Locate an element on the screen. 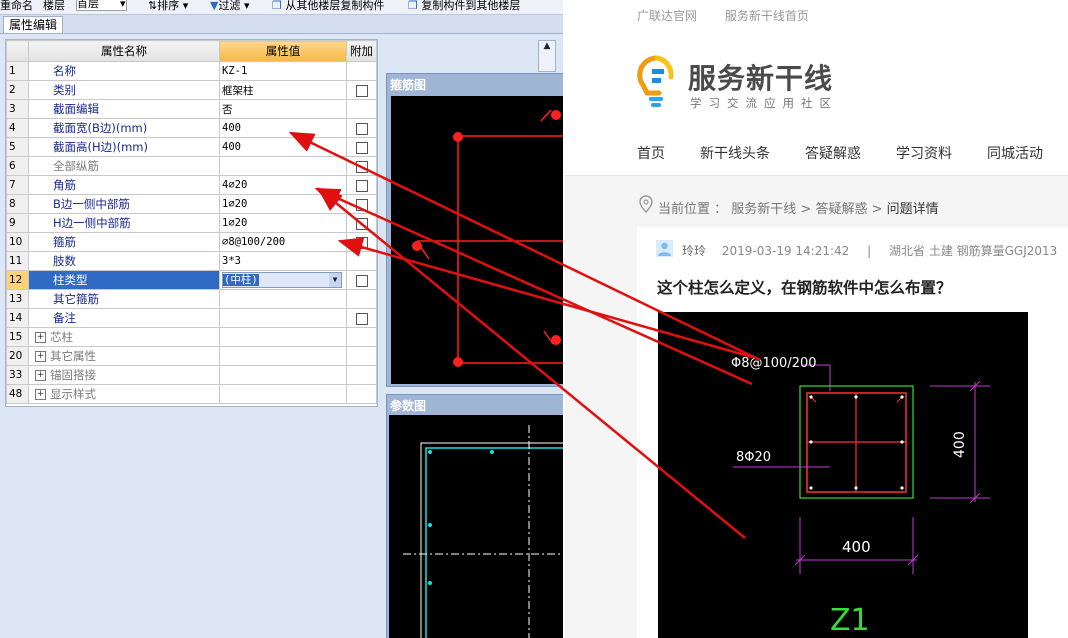  grid-row: 14 备注 is located at coordinates (191, 318).